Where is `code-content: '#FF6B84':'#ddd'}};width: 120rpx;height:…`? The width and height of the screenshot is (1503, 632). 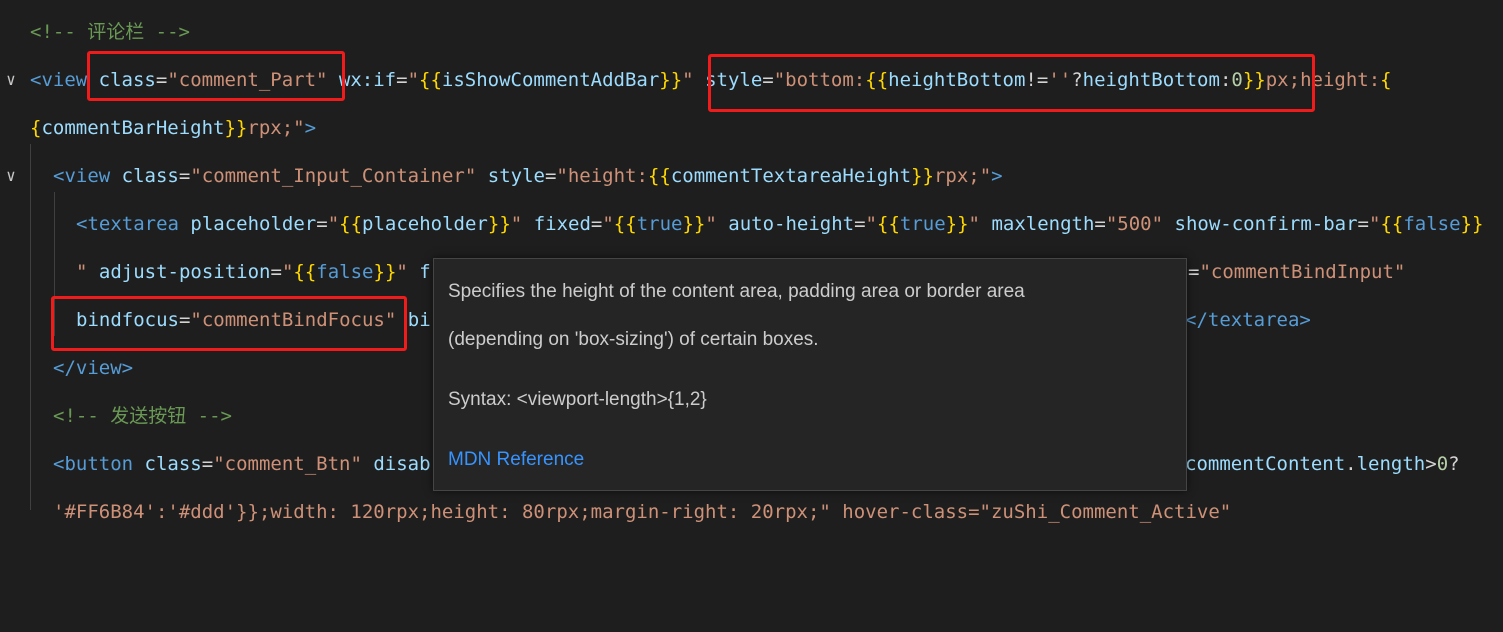 code-content: '#FF6B84':'#ddd'}};width: 120rpx;height:… is located at coordinates (642, 512).